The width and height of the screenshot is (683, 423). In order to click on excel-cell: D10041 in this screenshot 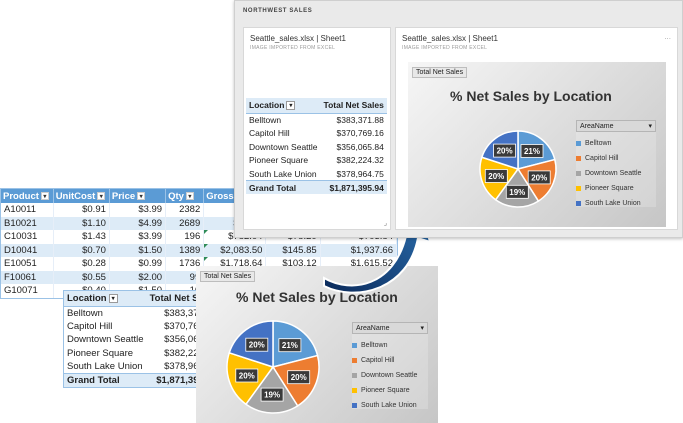, I will do `click(27, 250)`.